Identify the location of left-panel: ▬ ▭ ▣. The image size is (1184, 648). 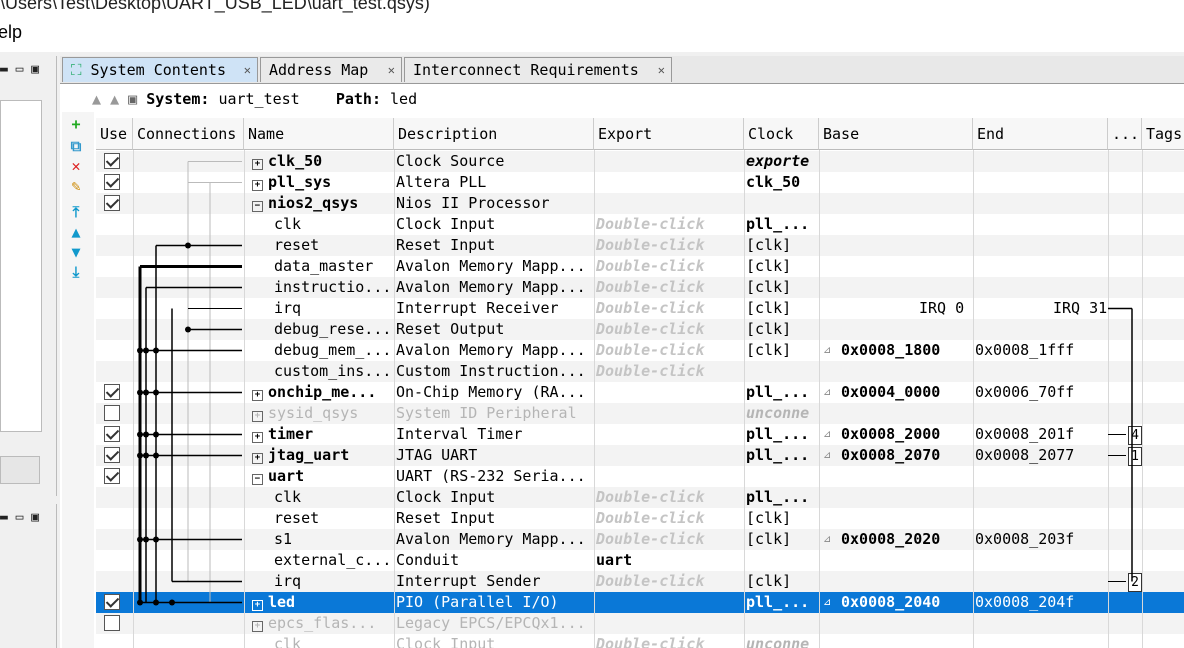
(28, 276).